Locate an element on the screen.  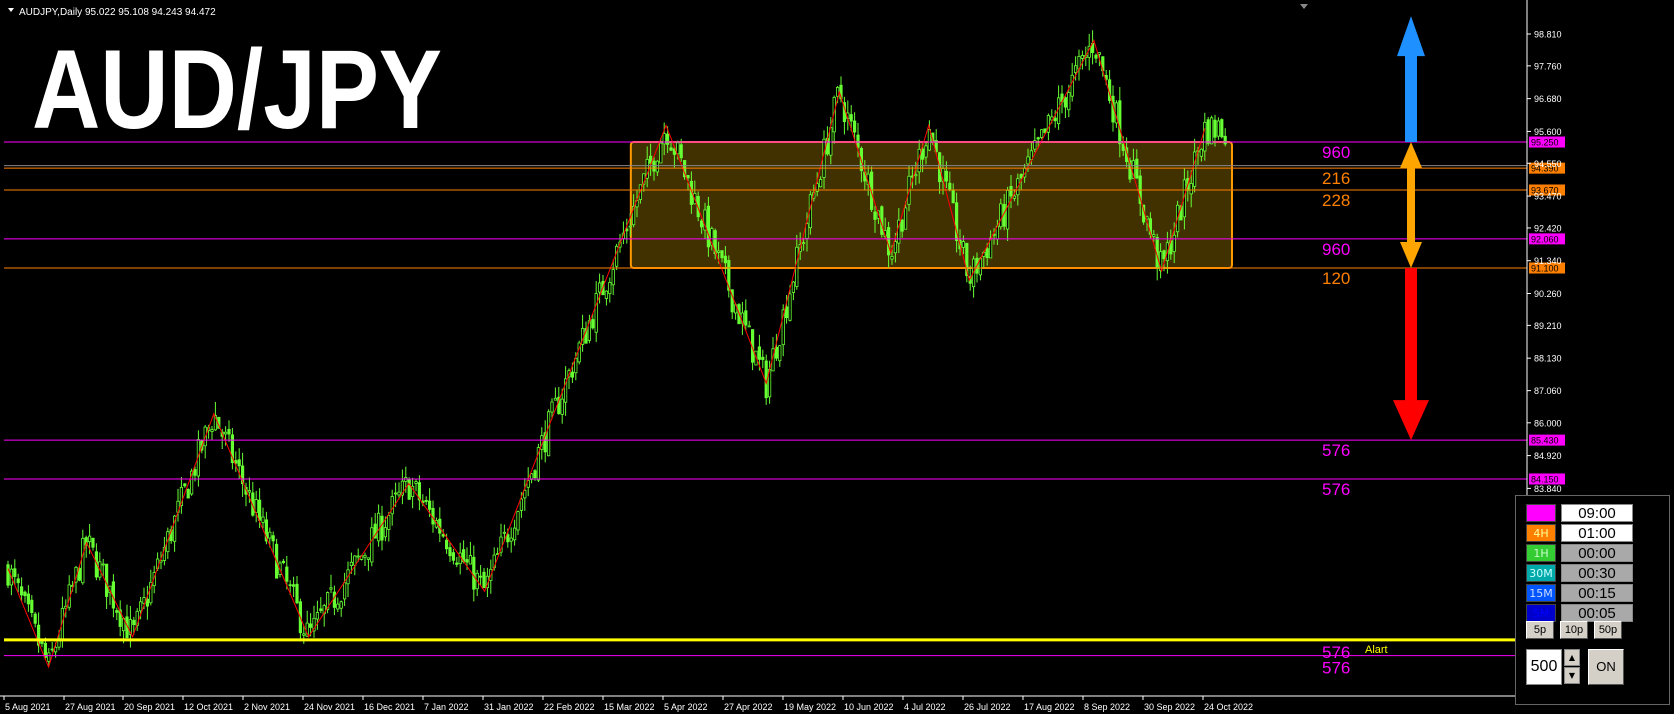
y-tick-label: 92.420 is located at coordinates (1548, 228).